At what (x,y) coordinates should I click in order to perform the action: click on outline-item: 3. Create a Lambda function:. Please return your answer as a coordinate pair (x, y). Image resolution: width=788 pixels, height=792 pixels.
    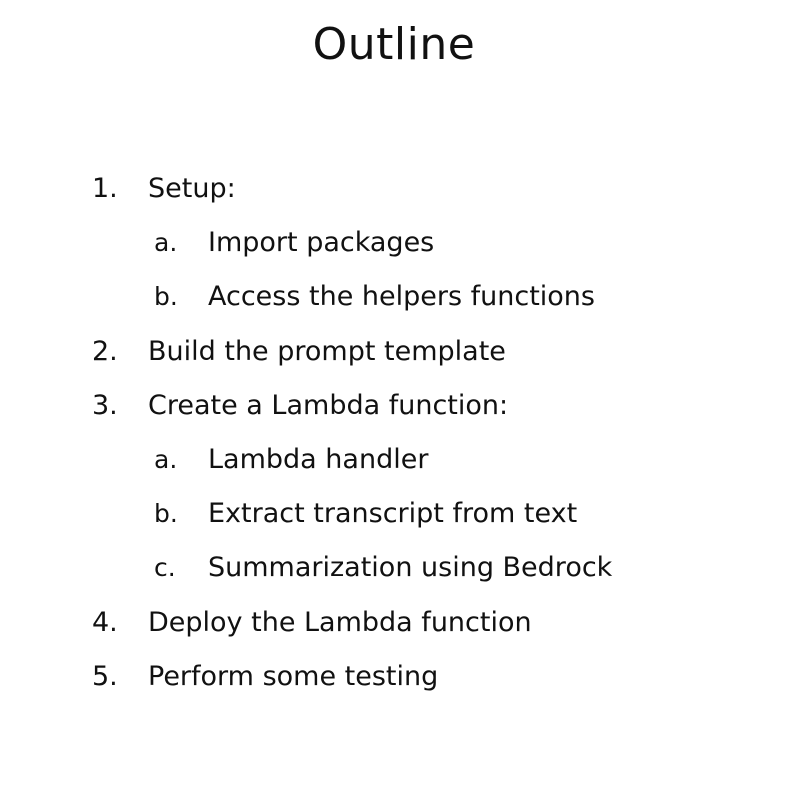
    Looking at the image, I should click on (394, 406).